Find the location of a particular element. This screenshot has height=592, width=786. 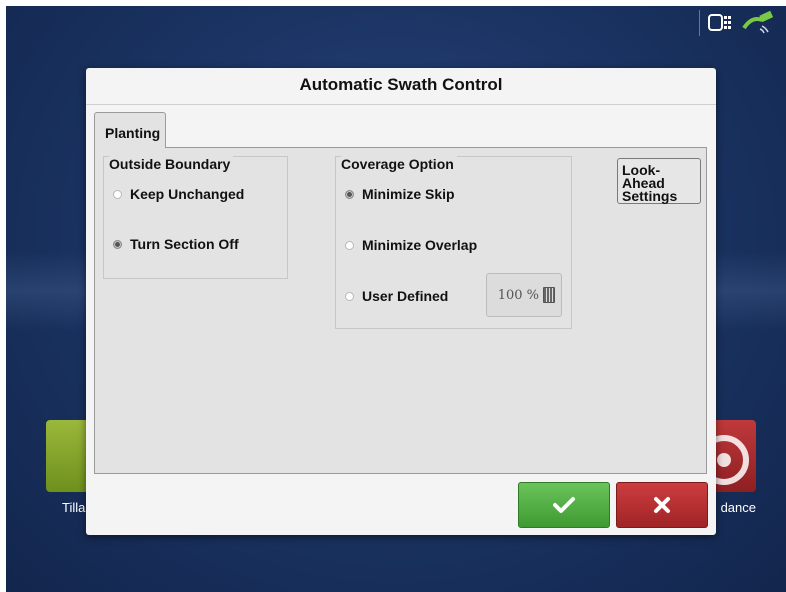

radio-user-defined: User Defined is located at coordinates (396, 296).